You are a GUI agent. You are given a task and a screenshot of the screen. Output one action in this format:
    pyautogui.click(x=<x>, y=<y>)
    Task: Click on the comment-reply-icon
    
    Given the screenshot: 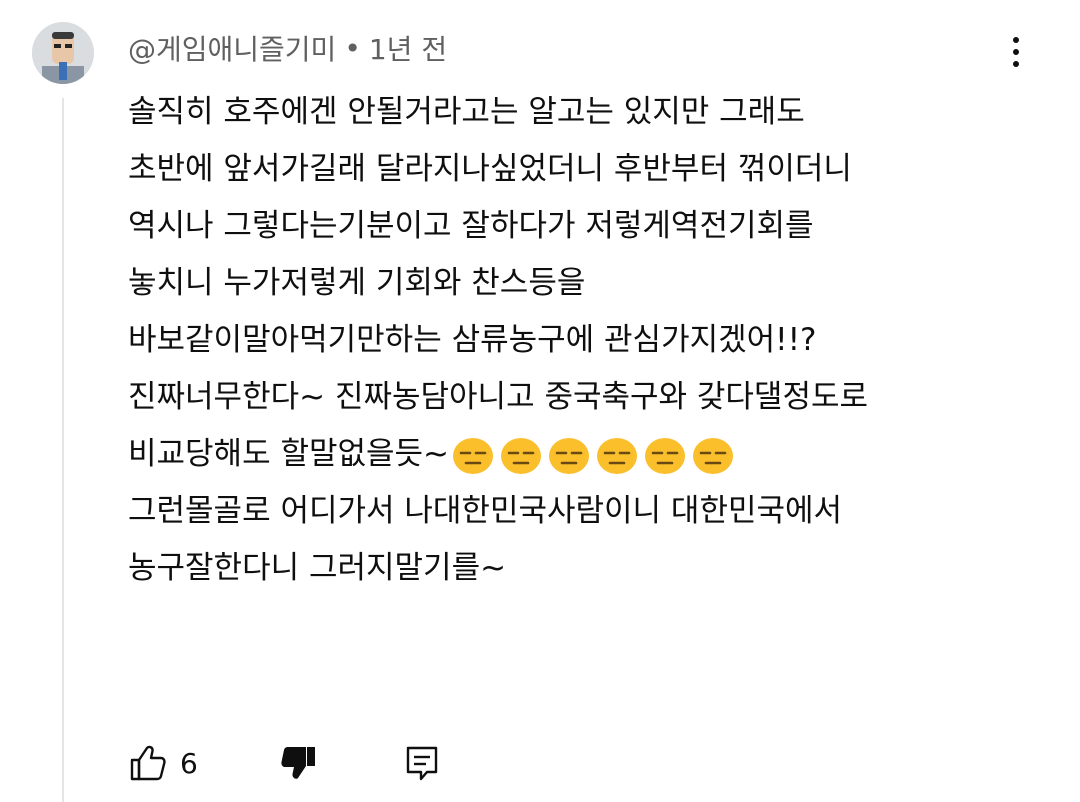 What is the action you would take?
    pyautogui.click(x=422, y=763)
    